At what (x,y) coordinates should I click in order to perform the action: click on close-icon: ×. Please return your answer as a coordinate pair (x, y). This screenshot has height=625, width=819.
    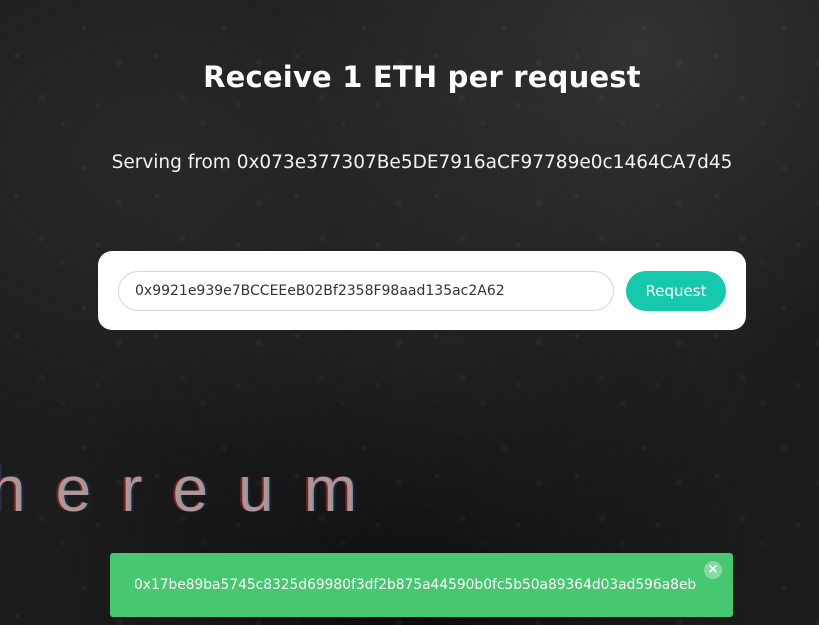
    Looking at the image, I should click on (713, 570).